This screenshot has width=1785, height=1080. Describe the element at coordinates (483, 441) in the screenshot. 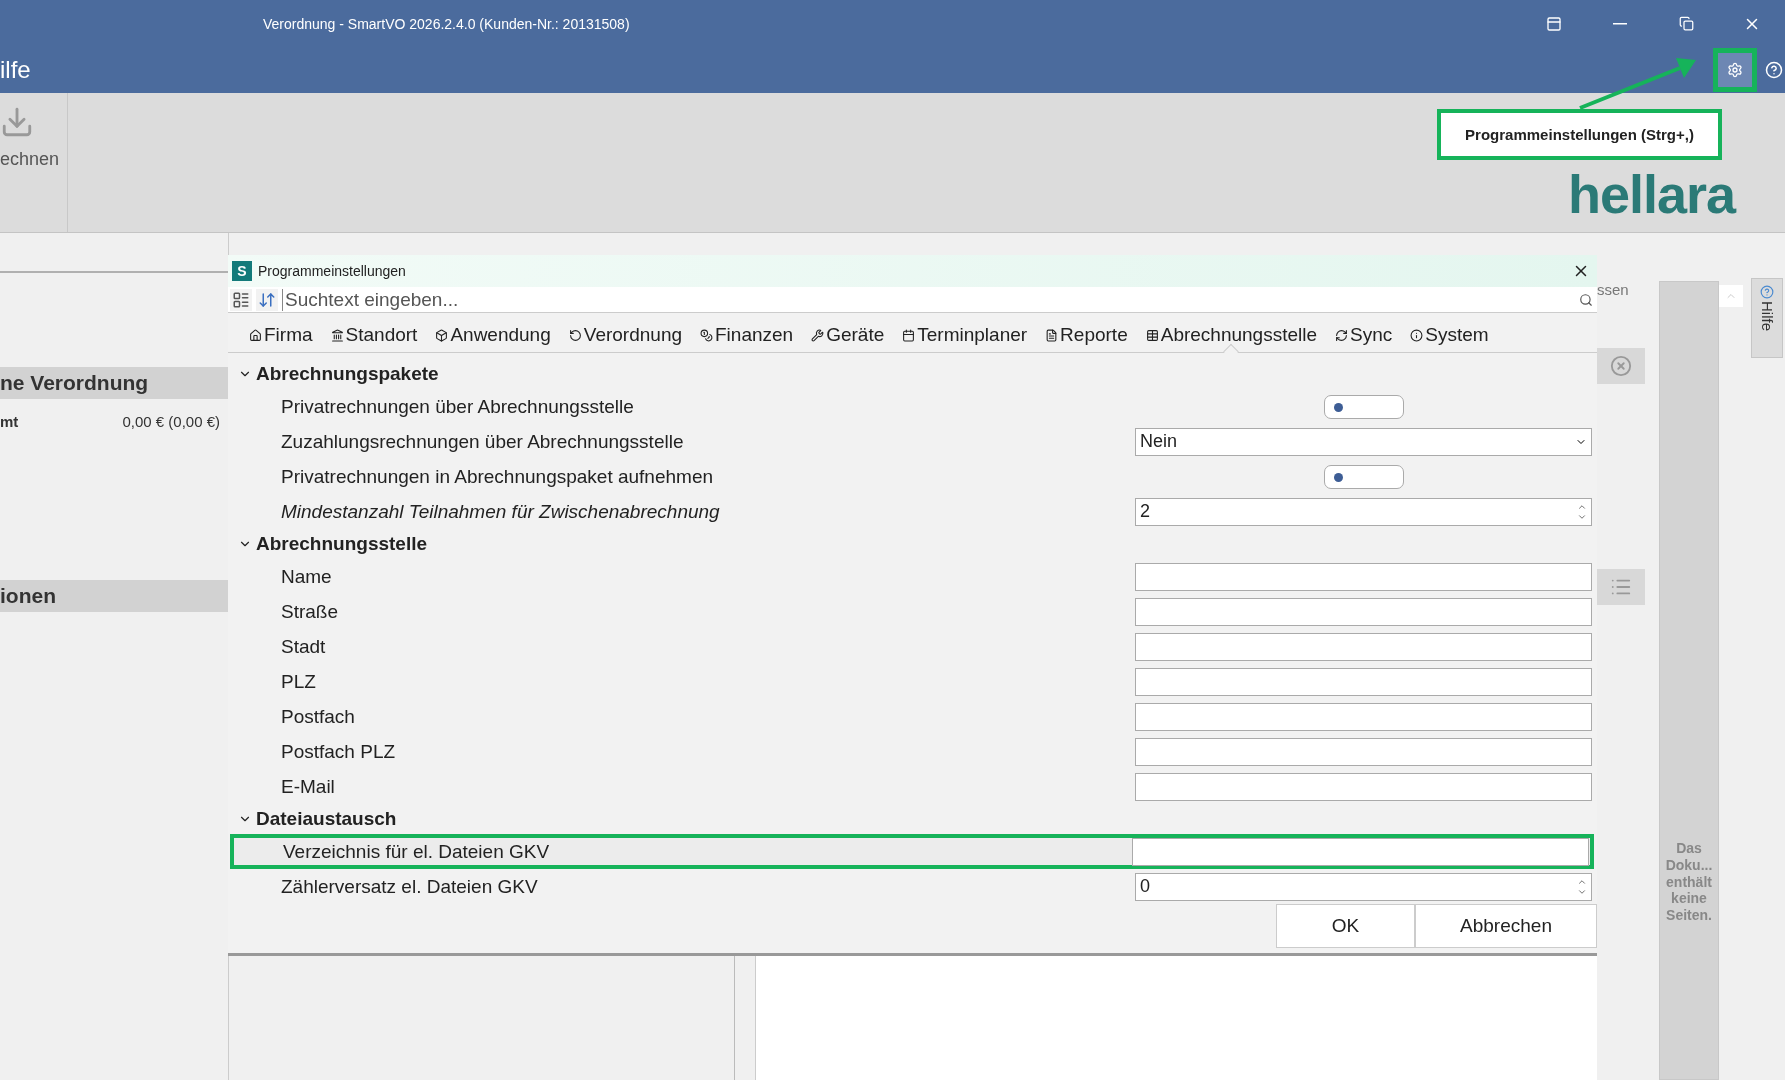

I see `setting-label: Zuzahlungsrechnungen über Abrechnungsstelle` at that location.